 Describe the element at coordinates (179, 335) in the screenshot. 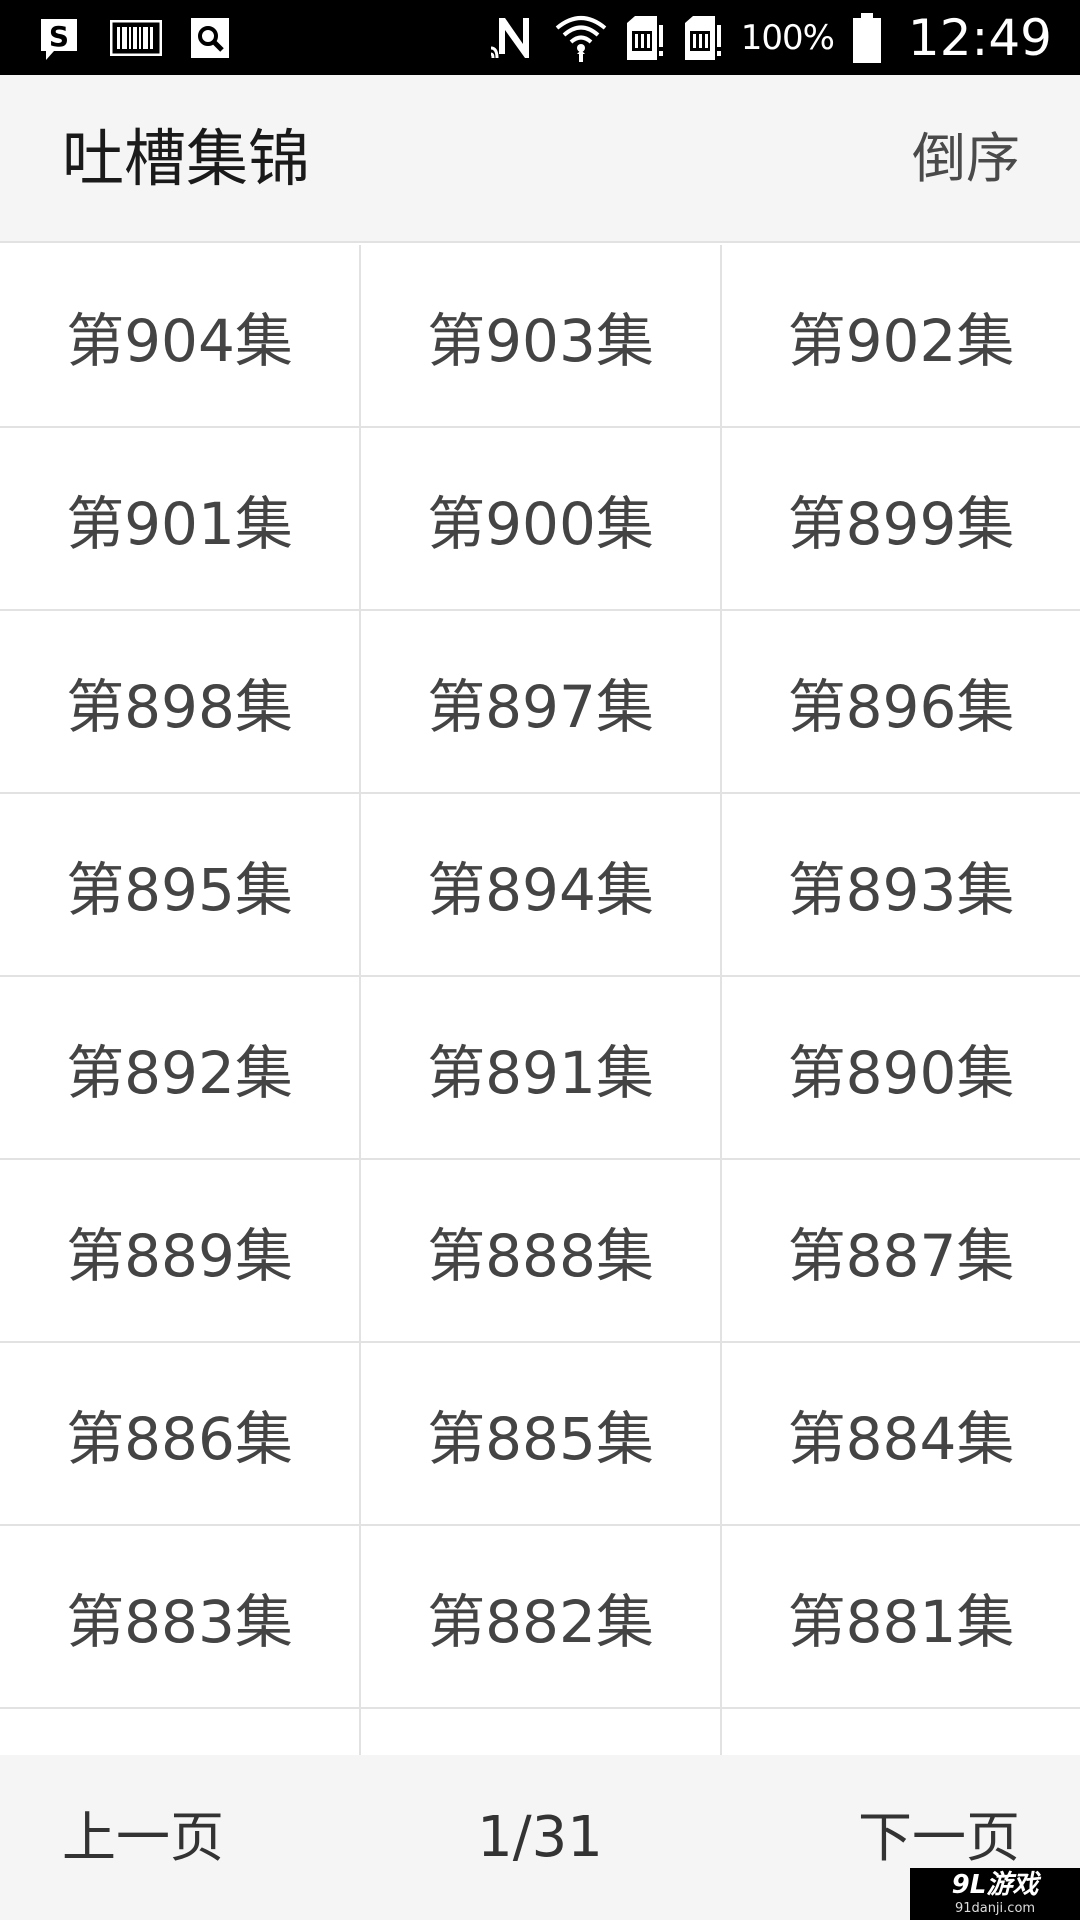

I see `episode-cell: 第904集` at that location.